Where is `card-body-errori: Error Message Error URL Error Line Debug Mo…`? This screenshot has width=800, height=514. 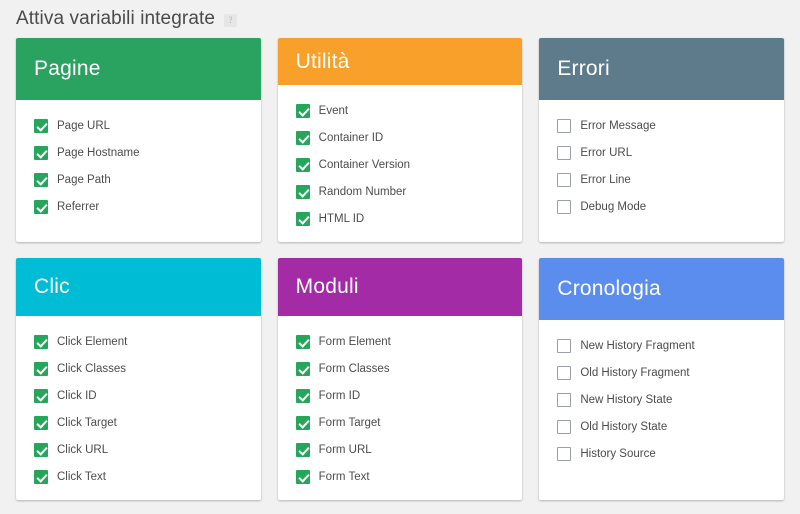
card-body-errori: Error Message Error URL Error Line Debug Mo… is located at coordinates (661, 171).